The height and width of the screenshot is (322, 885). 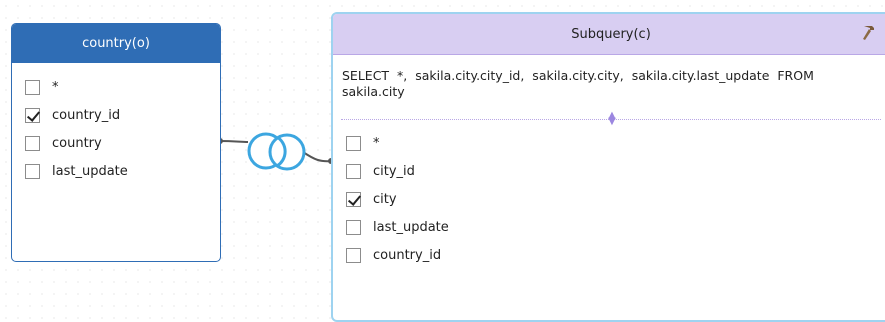 I want to click on table-country-header: country(o), so click(x=116, y=43).